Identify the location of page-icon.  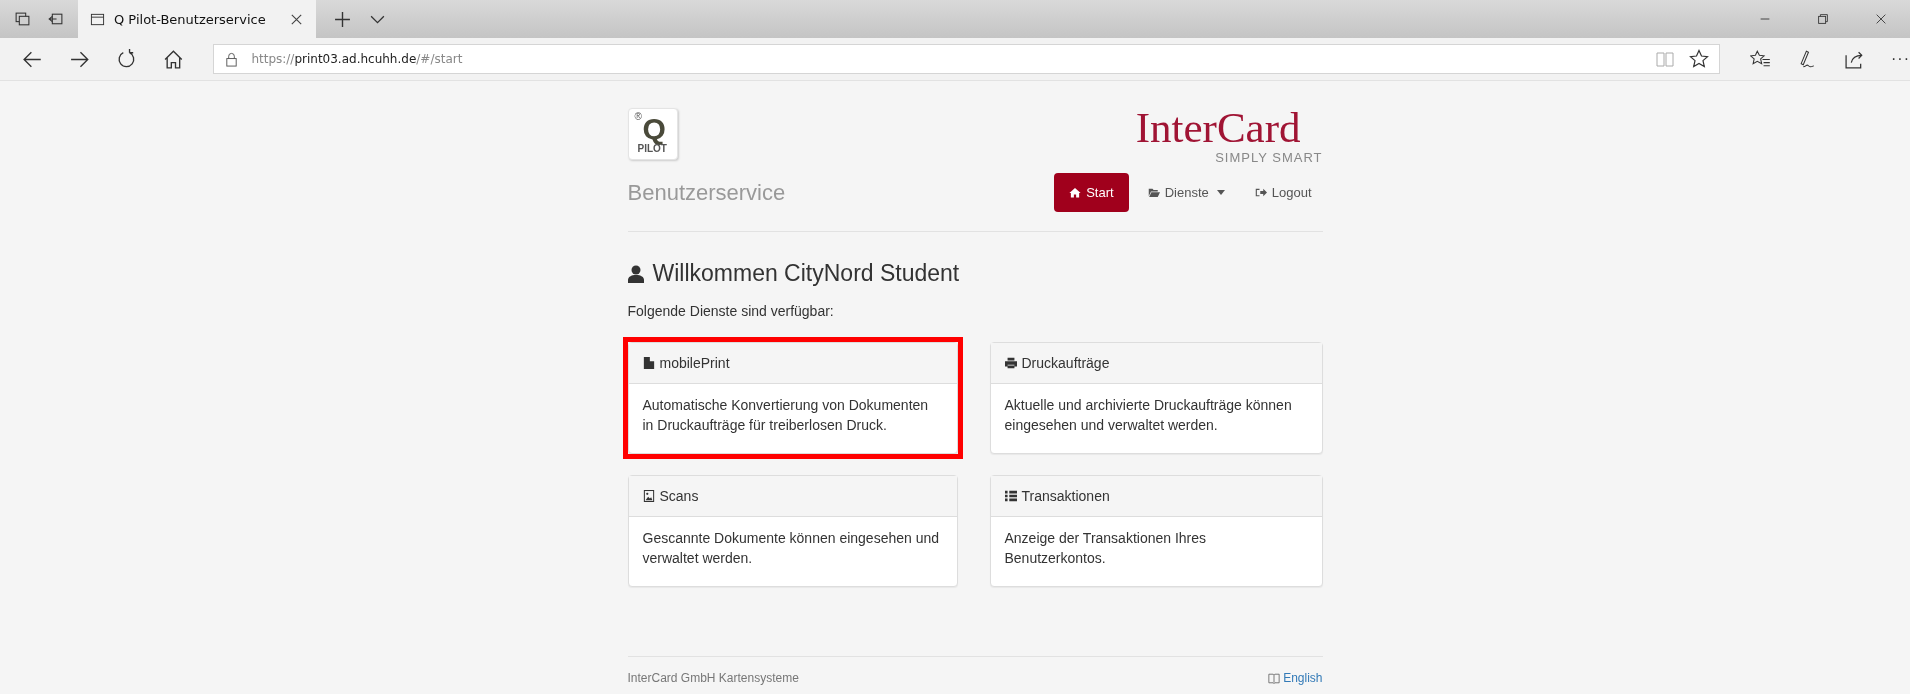
(97, 19).